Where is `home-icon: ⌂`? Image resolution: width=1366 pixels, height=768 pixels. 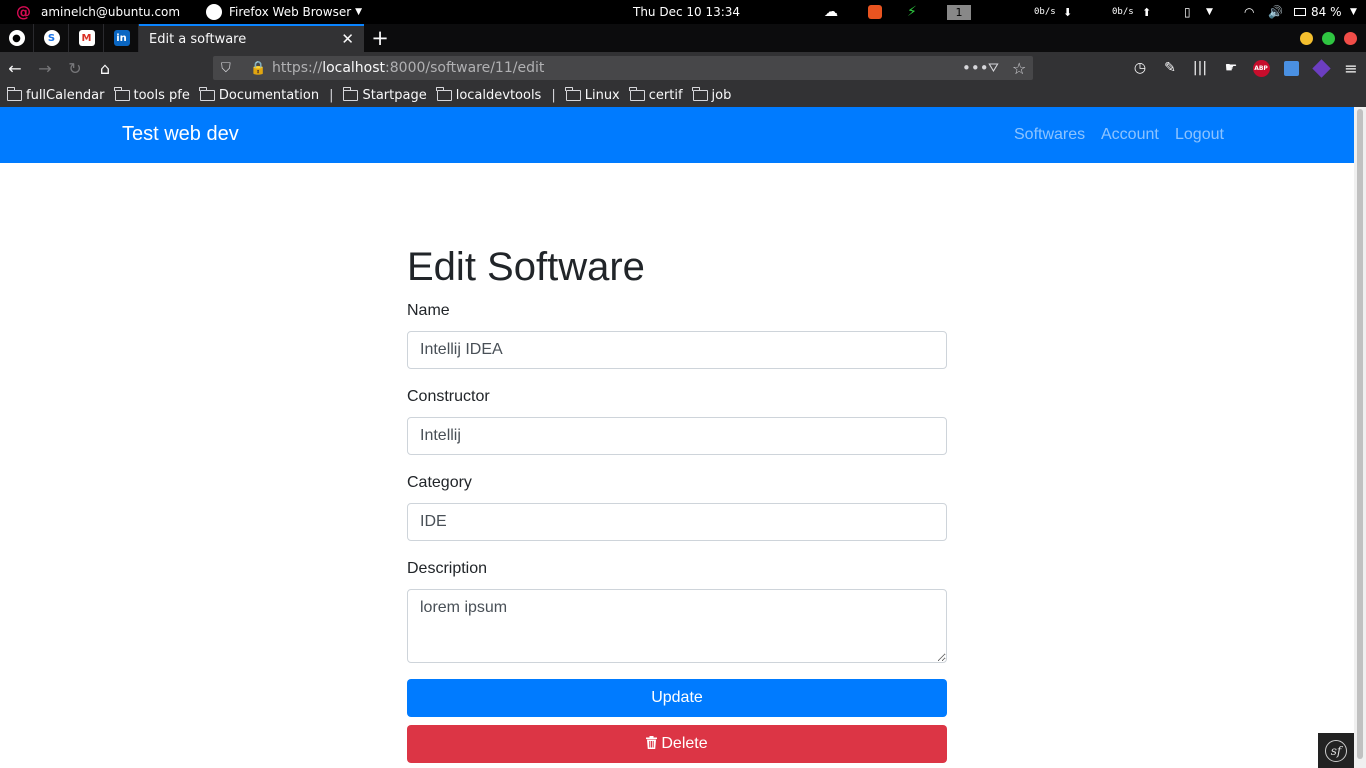 home-icon: ⌂ is located at coordinates (105, 68).